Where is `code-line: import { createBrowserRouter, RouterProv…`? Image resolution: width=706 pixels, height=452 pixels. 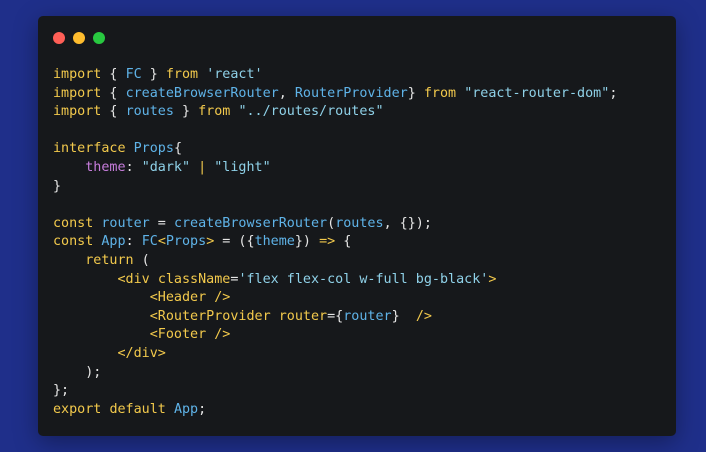
code-line: import { createBrowserRouter, RouterProv… is located at coordinates (335, 94).